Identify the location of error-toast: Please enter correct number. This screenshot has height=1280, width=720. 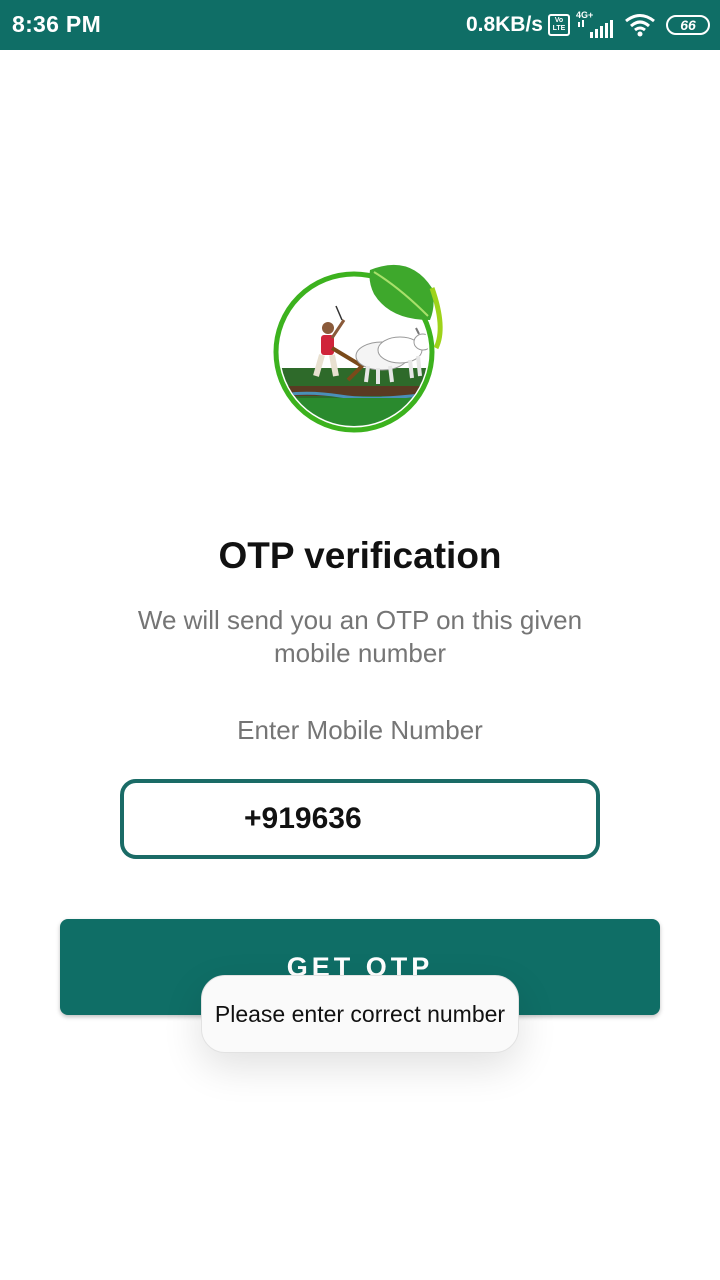
(360, 1014).